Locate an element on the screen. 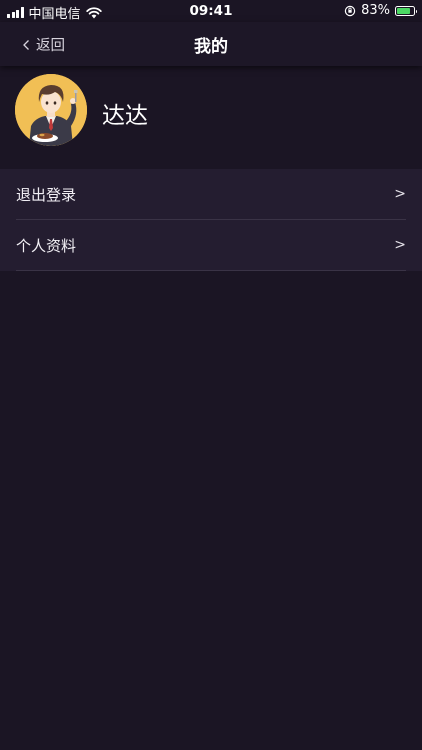 This screenshot has height=750, width=422. menu-item-label: 退出登录 is located at coordinates (46, 195).